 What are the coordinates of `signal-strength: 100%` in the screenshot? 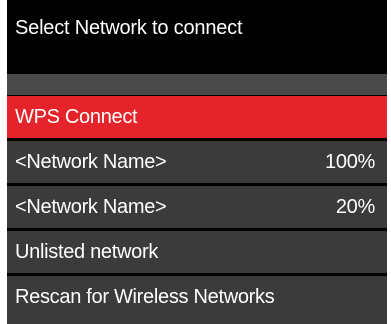 It's located at (350, 162).